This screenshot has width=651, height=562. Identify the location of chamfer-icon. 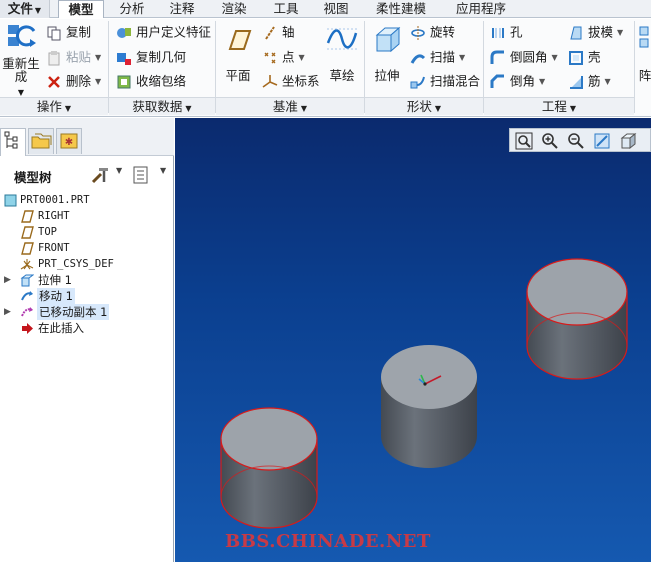
(497, 81).